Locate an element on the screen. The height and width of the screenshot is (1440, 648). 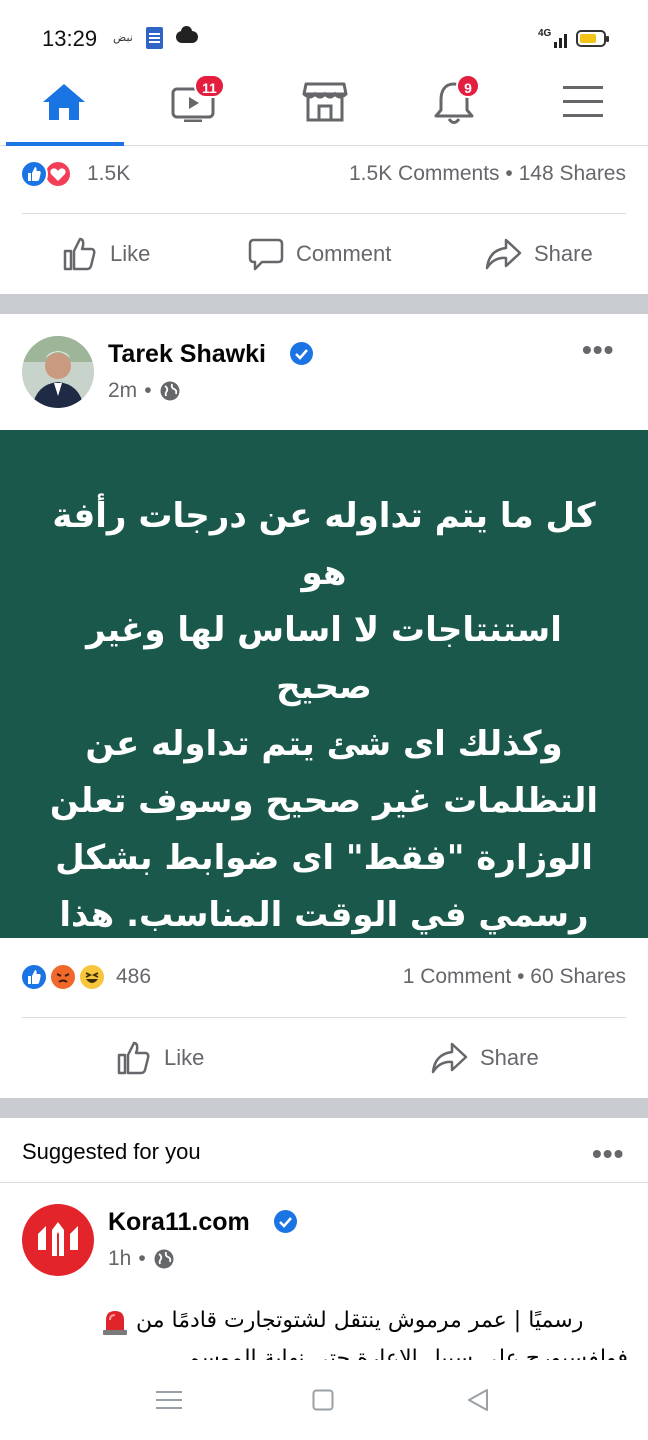
suggested-heading: Suggested for you is located at coordinates (111, 1151).